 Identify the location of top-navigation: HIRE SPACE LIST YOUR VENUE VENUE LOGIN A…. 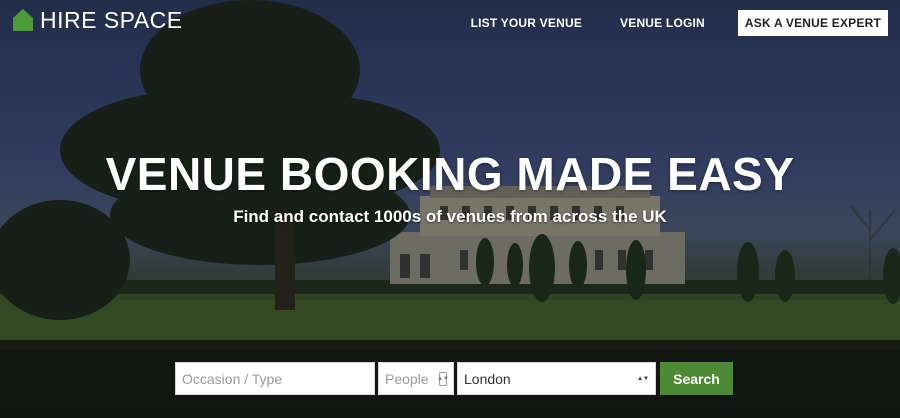
(450, 23).